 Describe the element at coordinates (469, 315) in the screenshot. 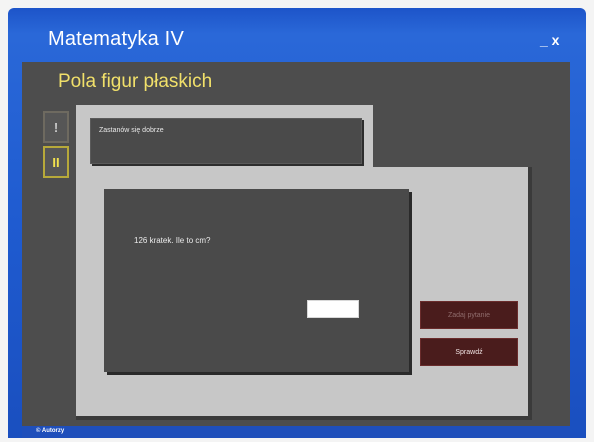

I see `ask-question-button: Zadaj pytanie` at that location.